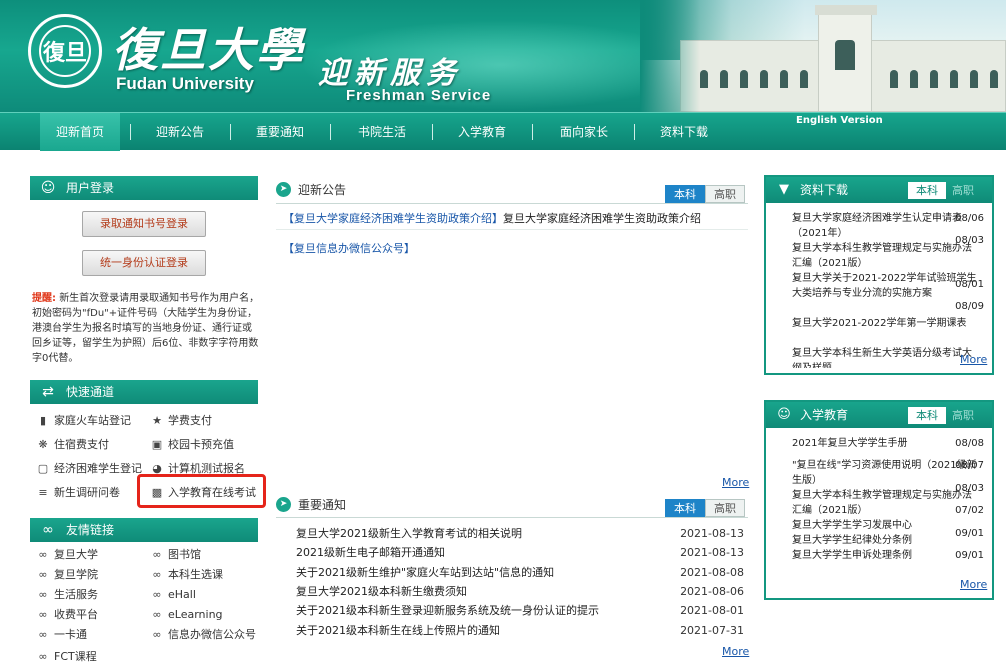 Image resolution: width=1006 pixels, height=672 pixels. Describe the element at coordinates (390, 73) in the screenshot. I see `site-title-chinese: 迎新服务` at that location.